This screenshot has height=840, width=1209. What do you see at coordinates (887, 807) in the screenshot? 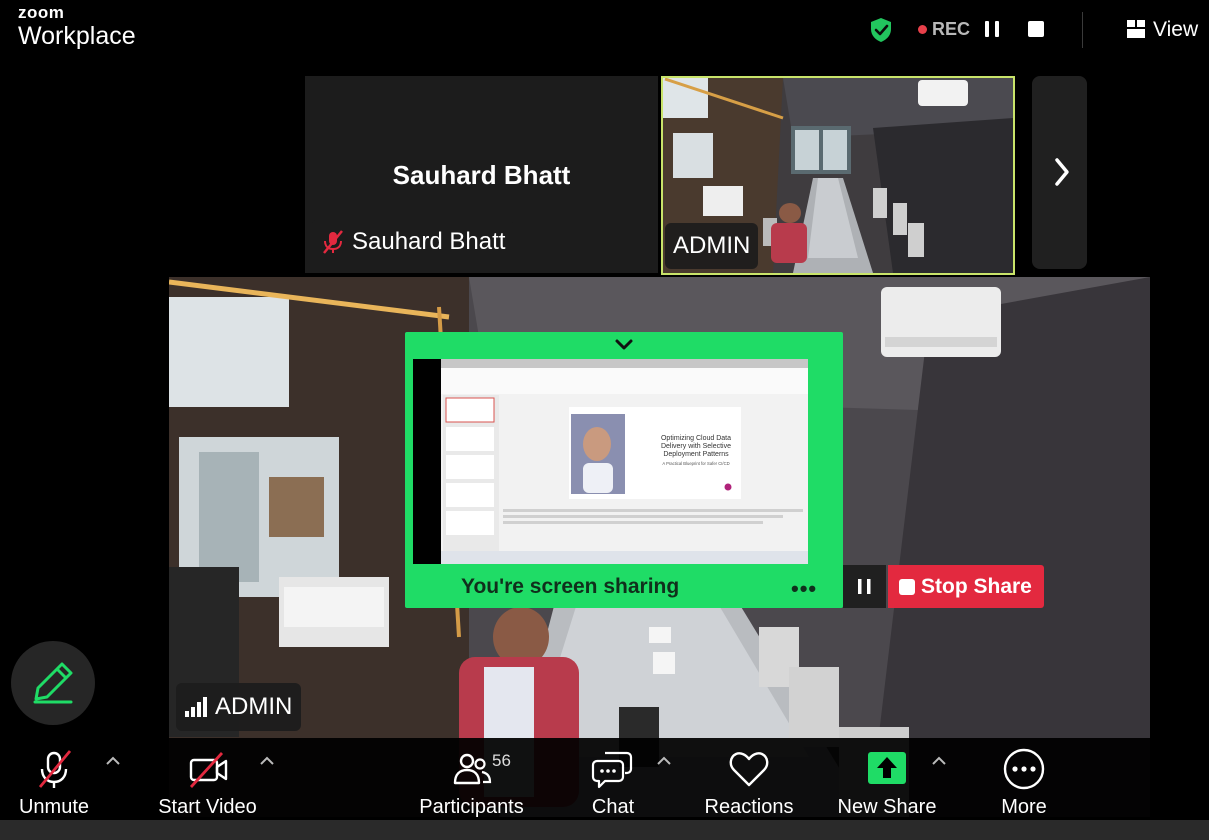
I see `new-share-label: New Share` at bounding box center [887, 807].